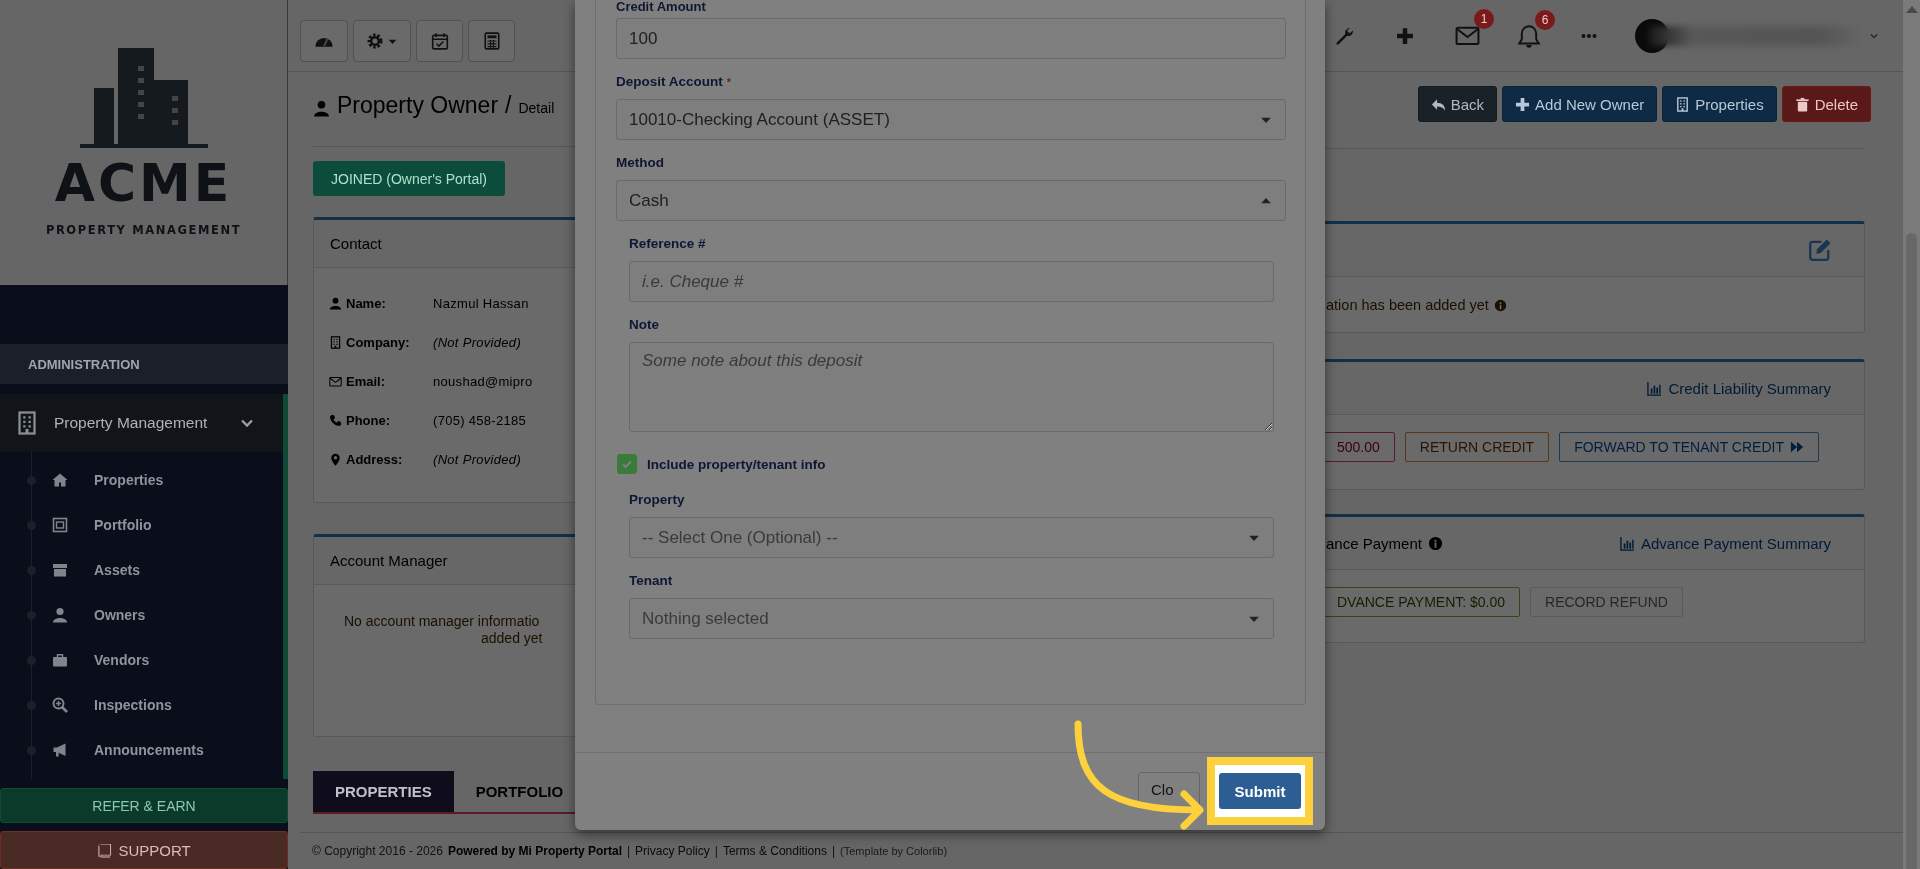 Image resolution: width=1920 pixels, height=869 pixels. I want to click on page-title: Property Owner, so click(418, 105).